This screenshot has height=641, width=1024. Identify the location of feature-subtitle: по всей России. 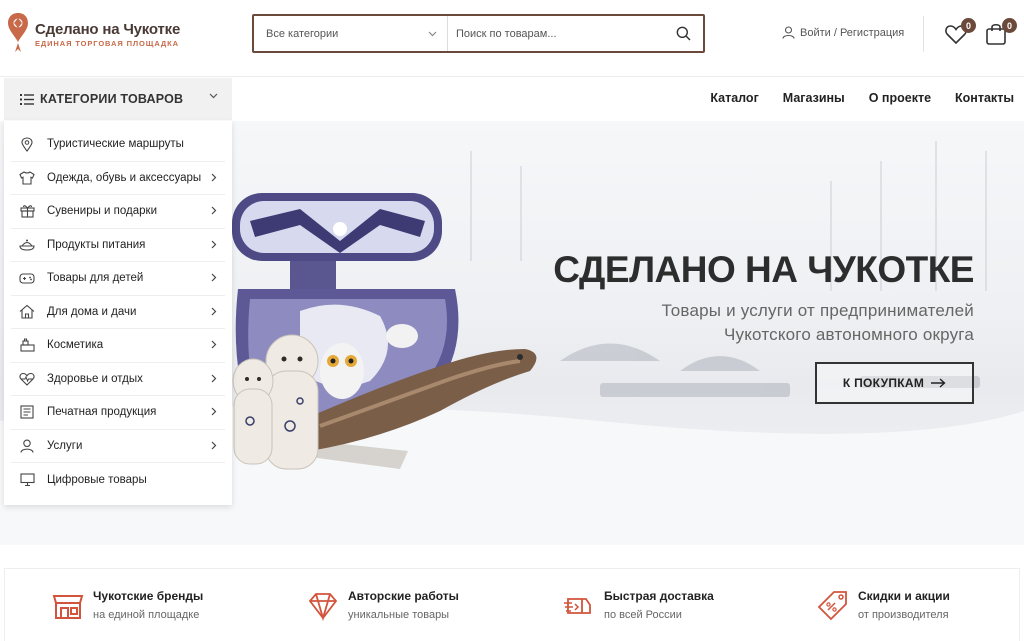
(643, 615).